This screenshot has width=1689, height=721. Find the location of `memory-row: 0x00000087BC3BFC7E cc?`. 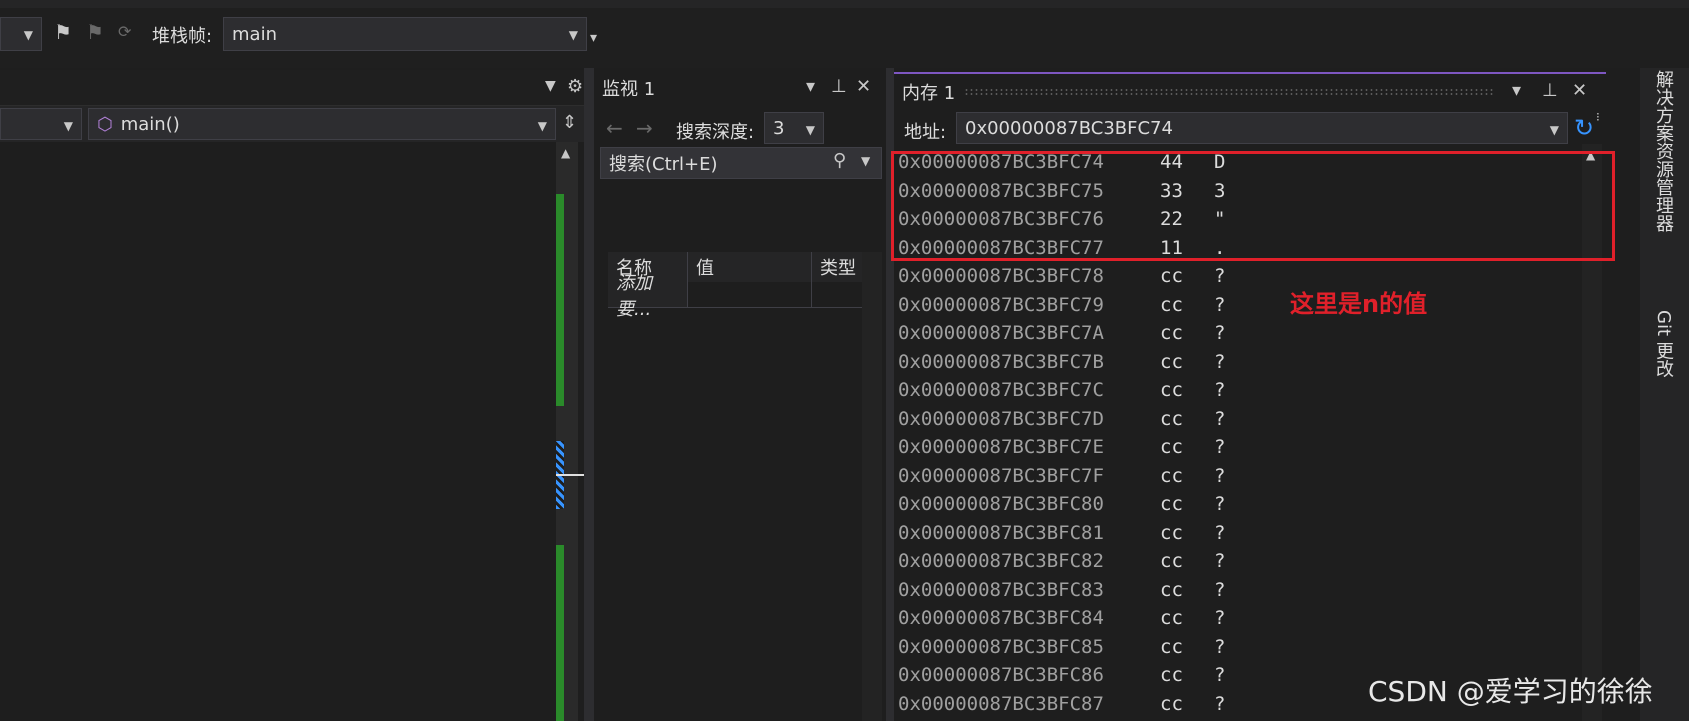

memory-row: 0x00000087BC3BFC7E cc? is located at coordinates (1076, 447).